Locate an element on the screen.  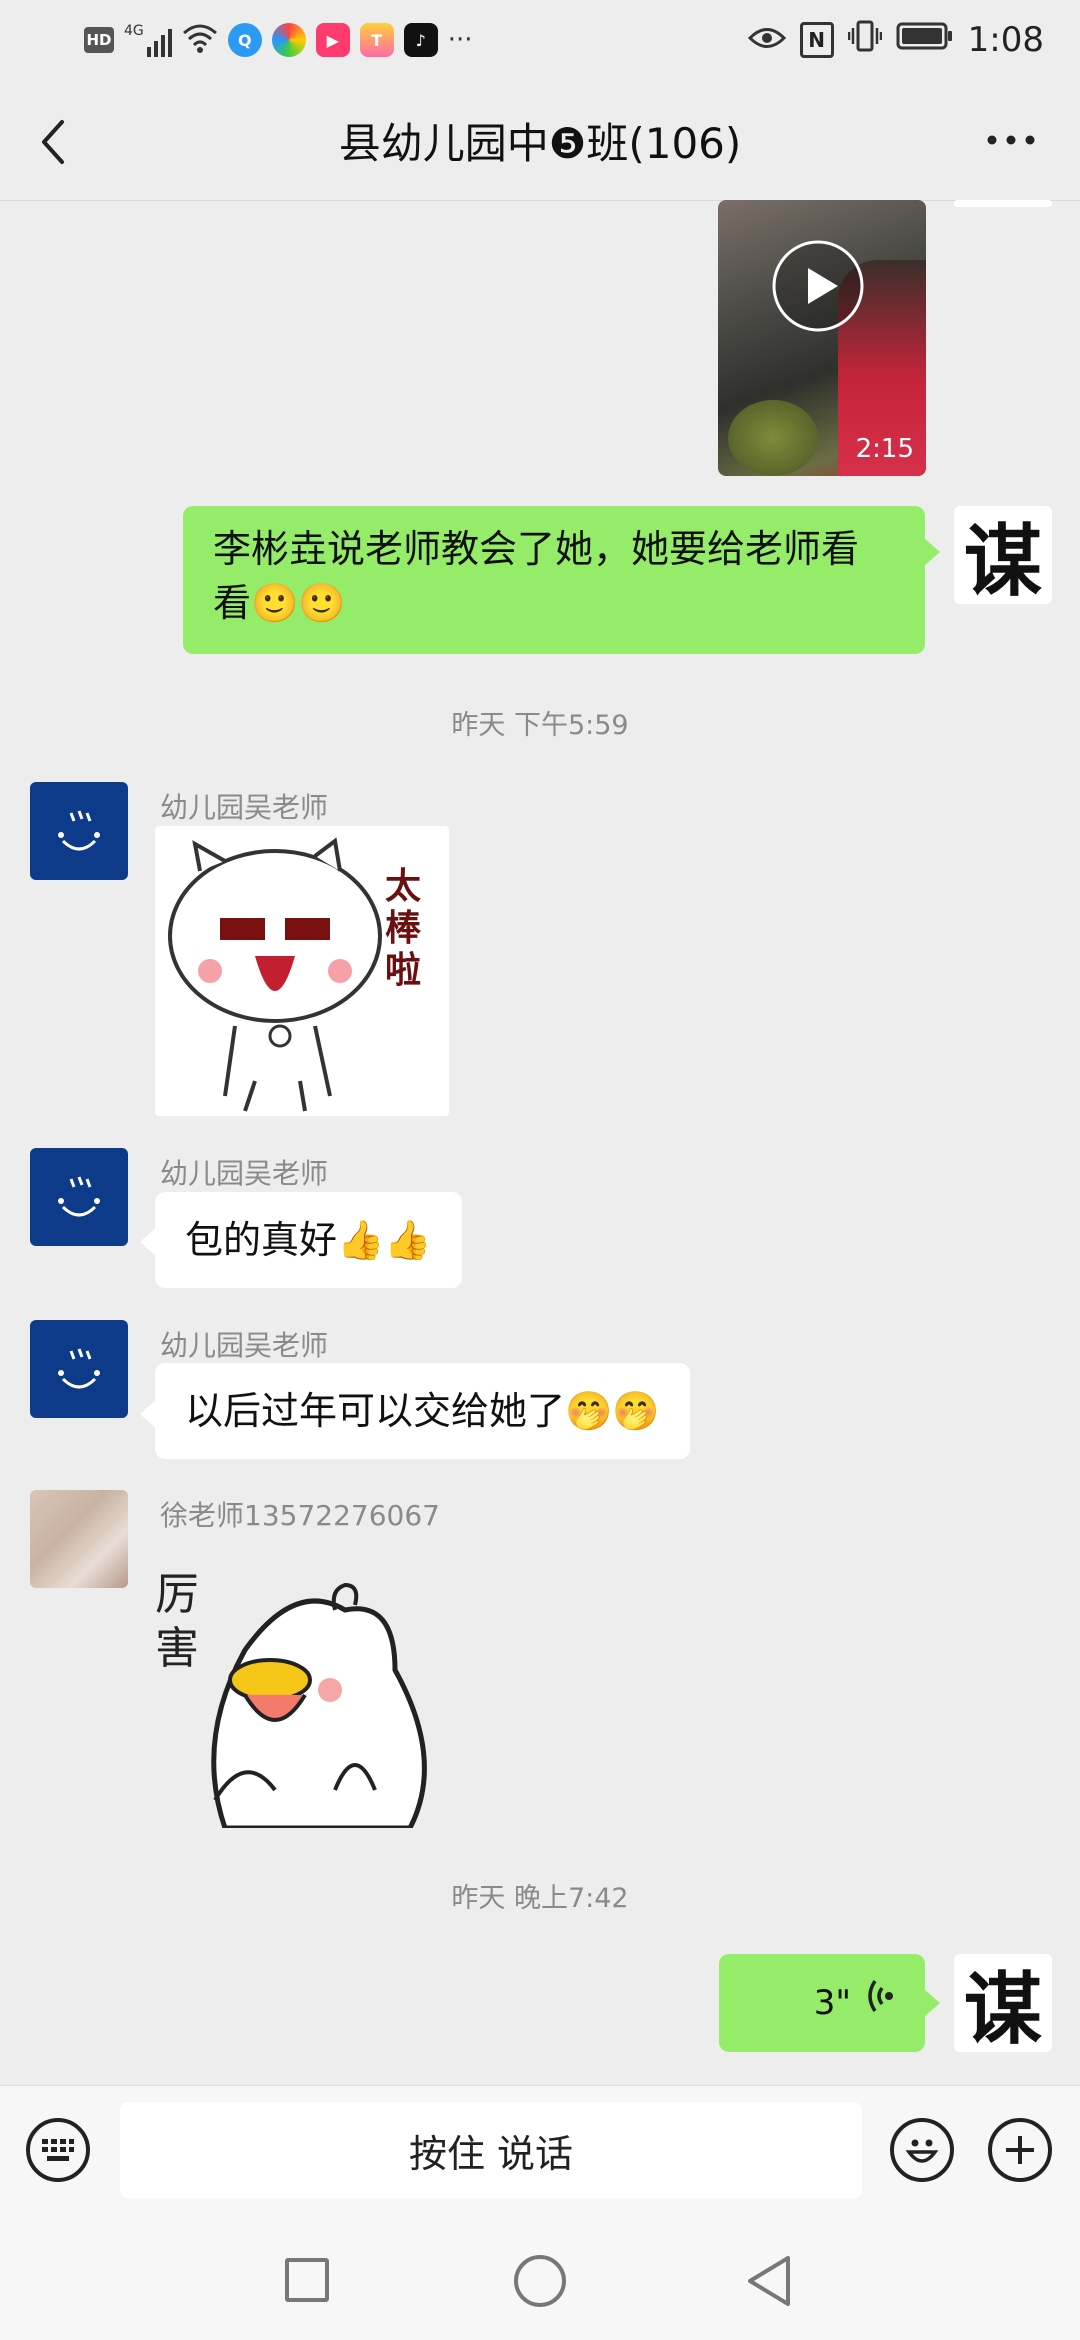
hold-to-talk-button: 按住 说话 is located at coordinates (491, 2150).